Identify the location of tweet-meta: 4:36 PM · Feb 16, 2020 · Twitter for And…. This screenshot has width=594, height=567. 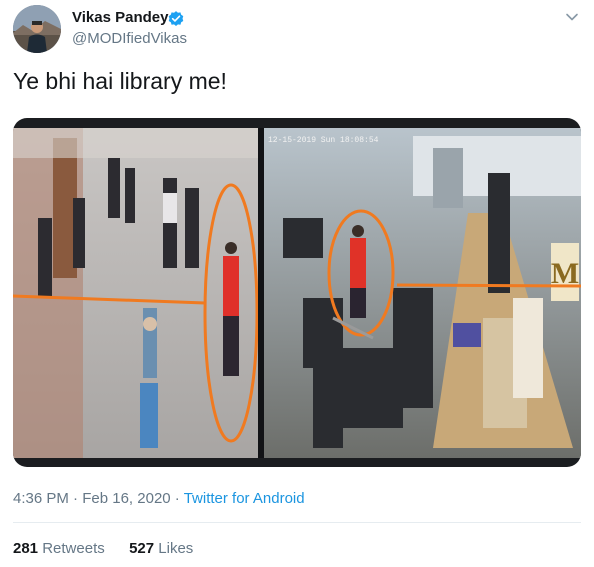
(159, 498).